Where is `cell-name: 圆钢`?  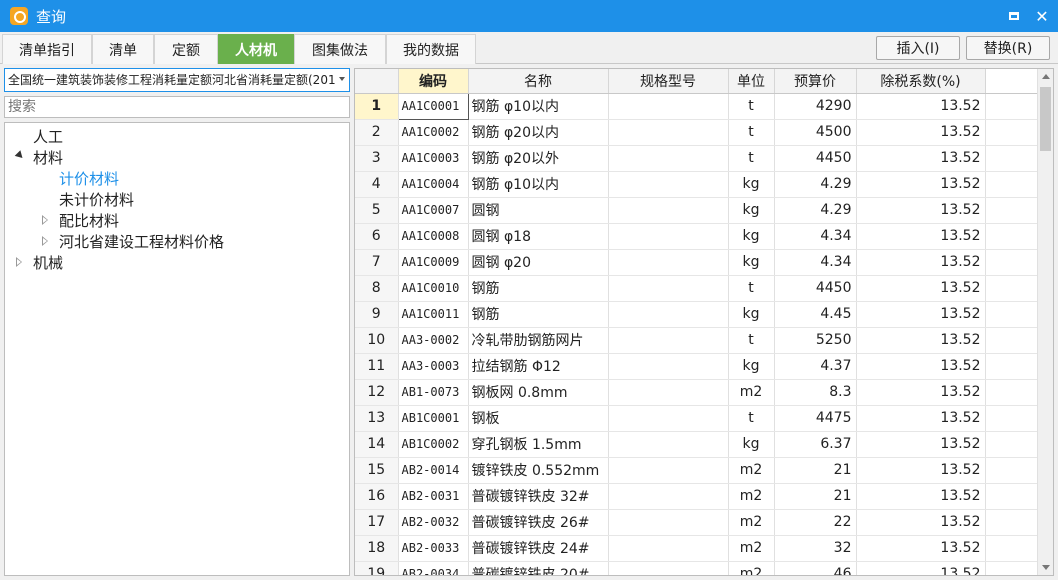 cell-name: 圆钢 is located at coordinates (538, 210).